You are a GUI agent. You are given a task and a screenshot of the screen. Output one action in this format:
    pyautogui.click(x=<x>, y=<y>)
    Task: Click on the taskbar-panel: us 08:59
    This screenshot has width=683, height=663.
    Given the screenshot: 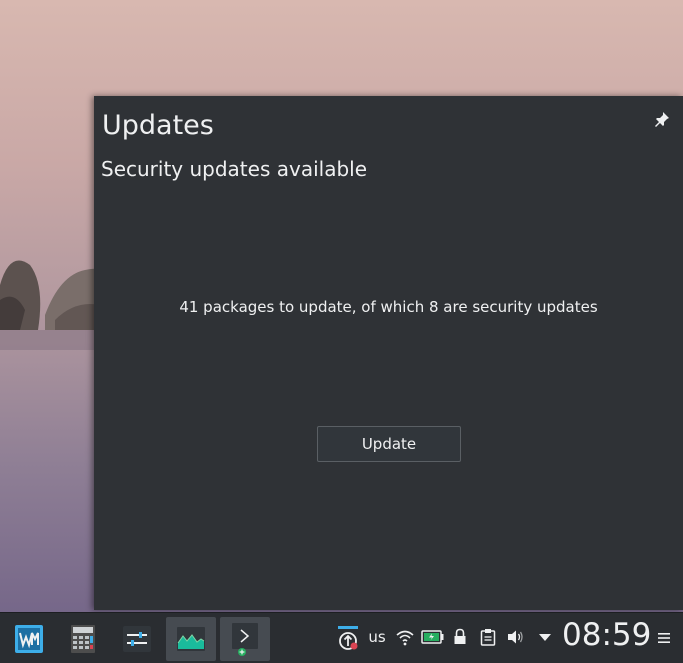 What is the action you would take?
    pyautogui.click(x=341, y=637)
    